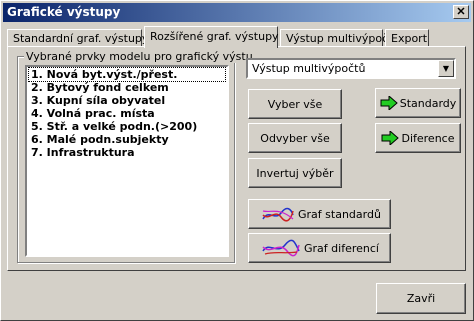  What do you see at coordinates (421, 298) in the screenshot?
I see `close-button: Zavři` at bounding box center [421, 298].